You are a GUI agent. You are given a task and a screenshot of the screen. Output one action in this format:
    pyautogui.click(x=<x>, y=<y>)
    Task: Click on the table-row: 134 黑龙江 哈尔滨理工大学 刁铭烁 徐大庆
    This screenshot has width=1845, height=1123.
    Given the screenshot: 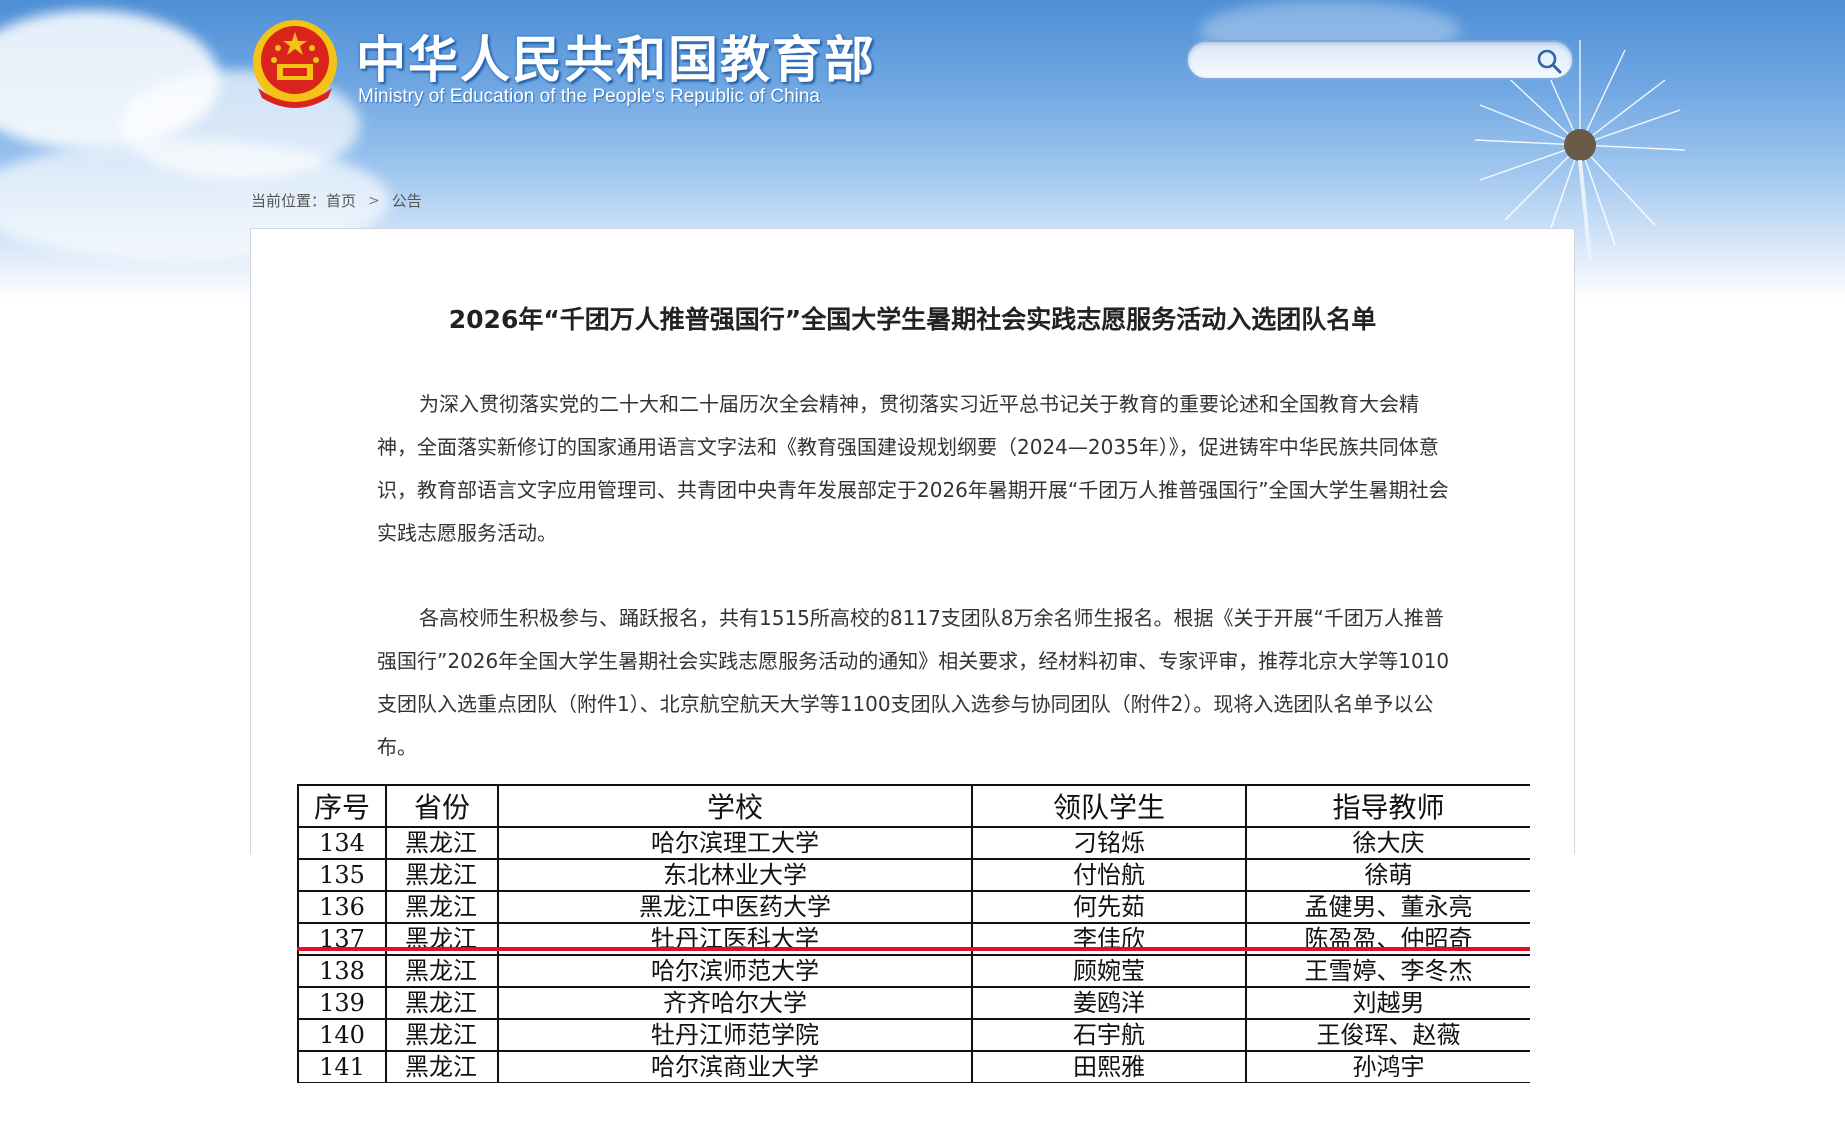 What is the action you would take?
    pyautogui.click(x=913, y=843)
    